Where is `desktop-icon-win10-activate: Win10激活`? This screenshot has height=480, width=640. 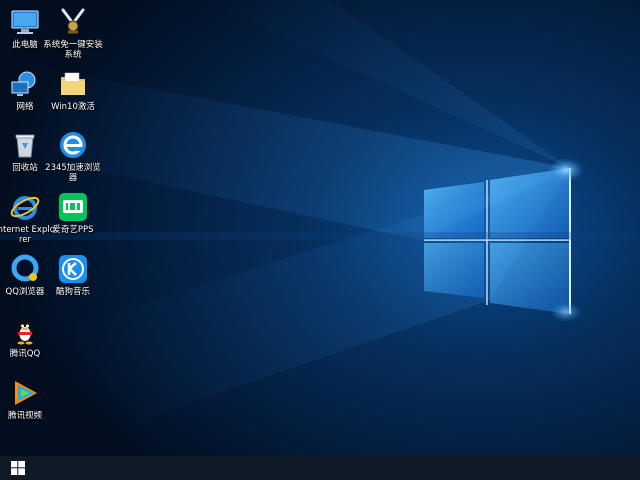 desktop-icon-win10-activate: Win10激活 is located at coordinates (73, 94).